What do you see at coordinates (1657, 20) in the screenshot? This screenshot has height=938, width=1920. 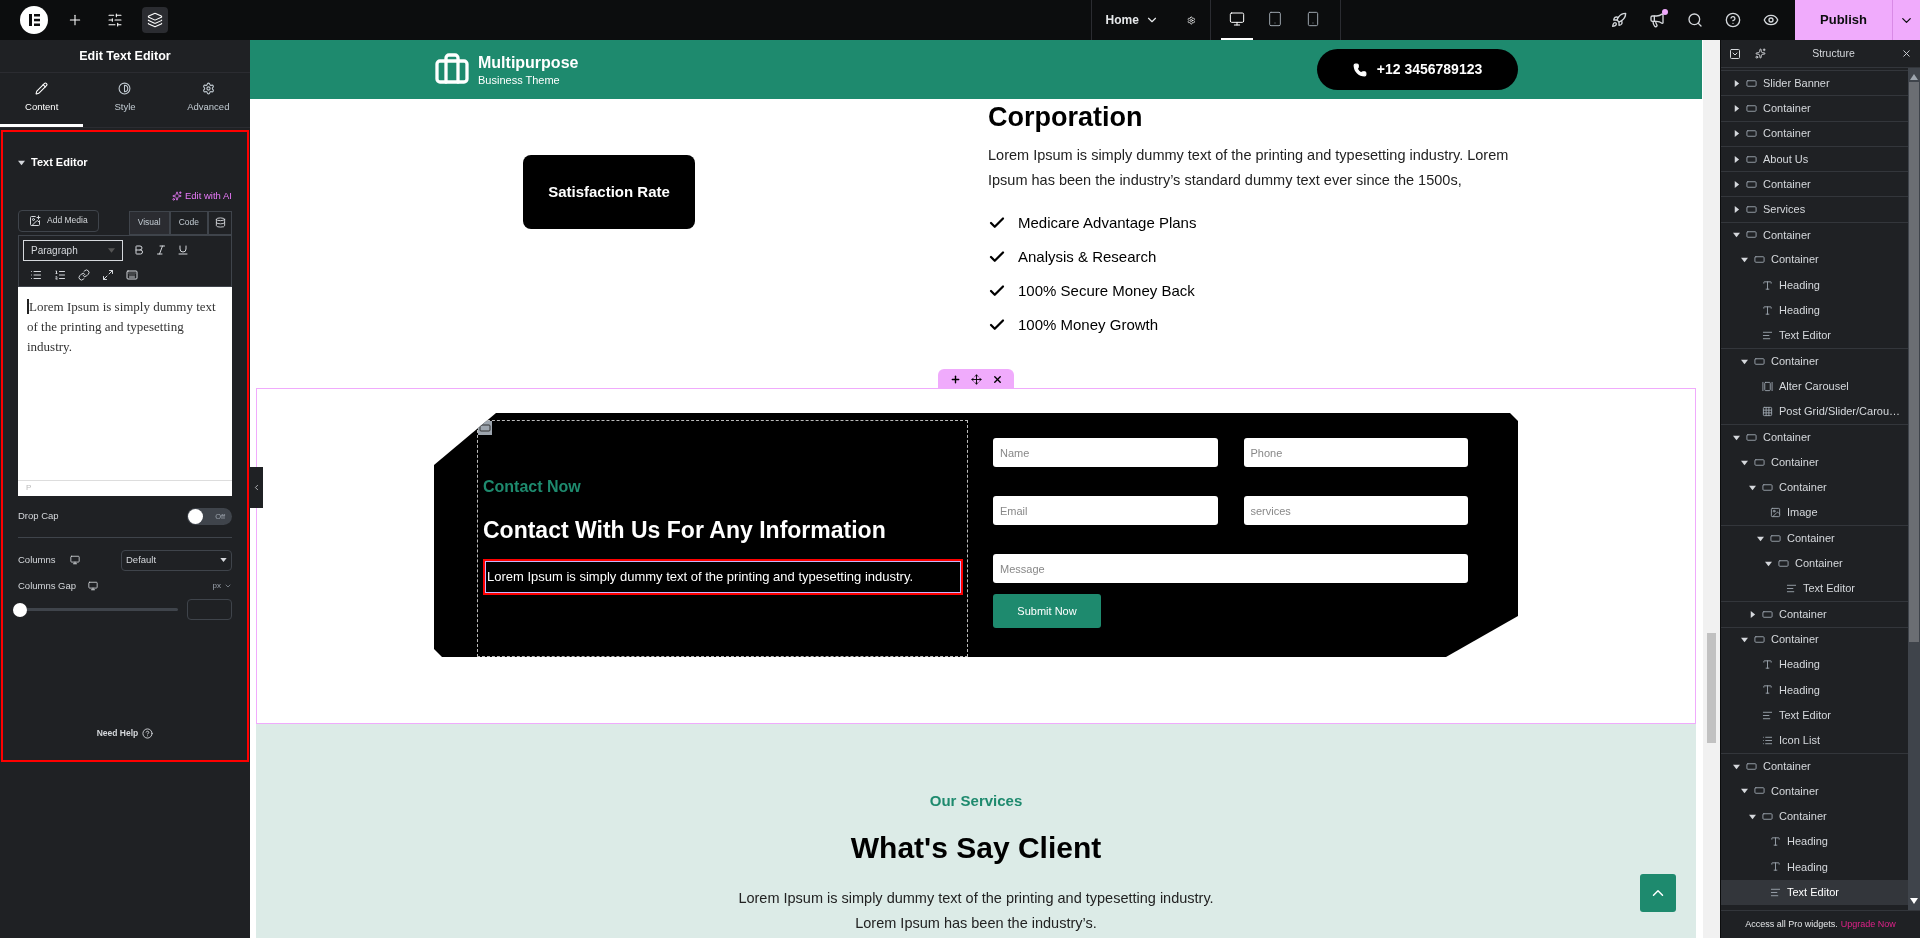 I see `megaphone-icon` at bounding box center [1657, 20].